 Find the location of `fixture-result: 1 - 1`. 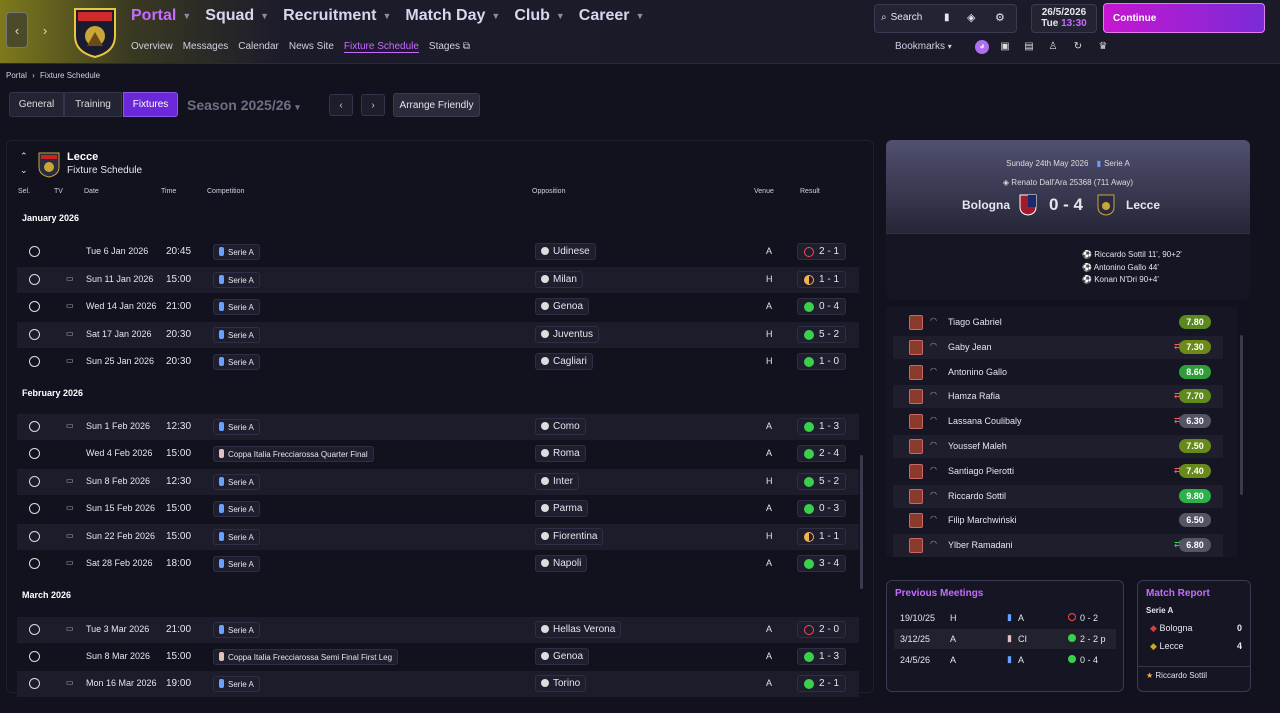

fixture-result: 1 - 1 is located at coordinates (822, 279).